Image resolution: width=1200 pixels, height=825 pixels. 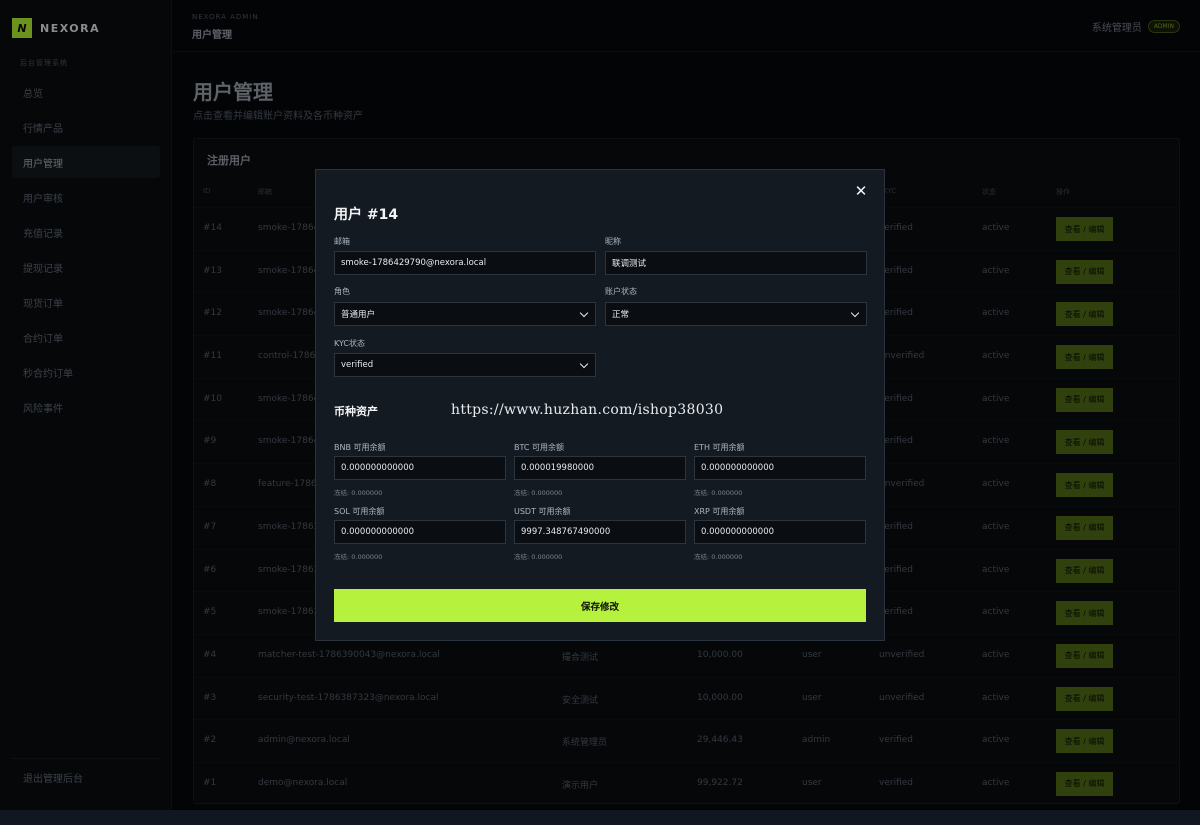 I want to click on asset-label: BTC 可用余额, so click(x=539, y=447).